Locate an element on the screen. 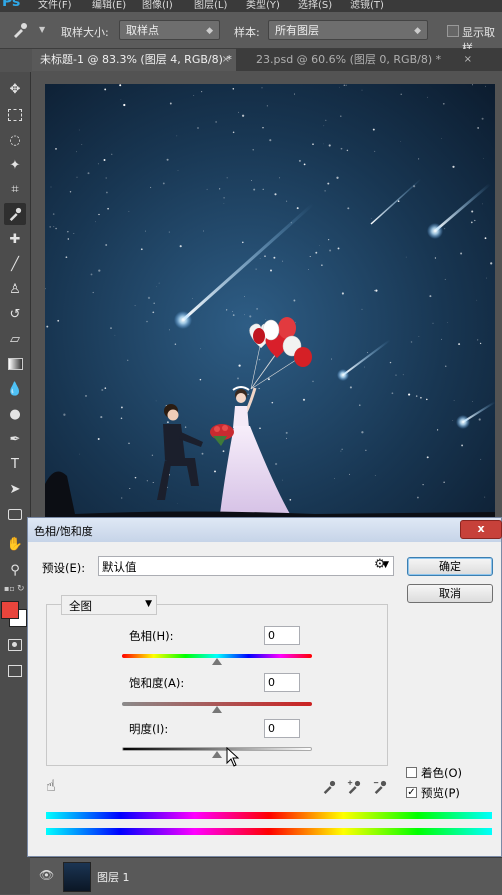  input-spectrum-bar is located at coordinates (269, 815).